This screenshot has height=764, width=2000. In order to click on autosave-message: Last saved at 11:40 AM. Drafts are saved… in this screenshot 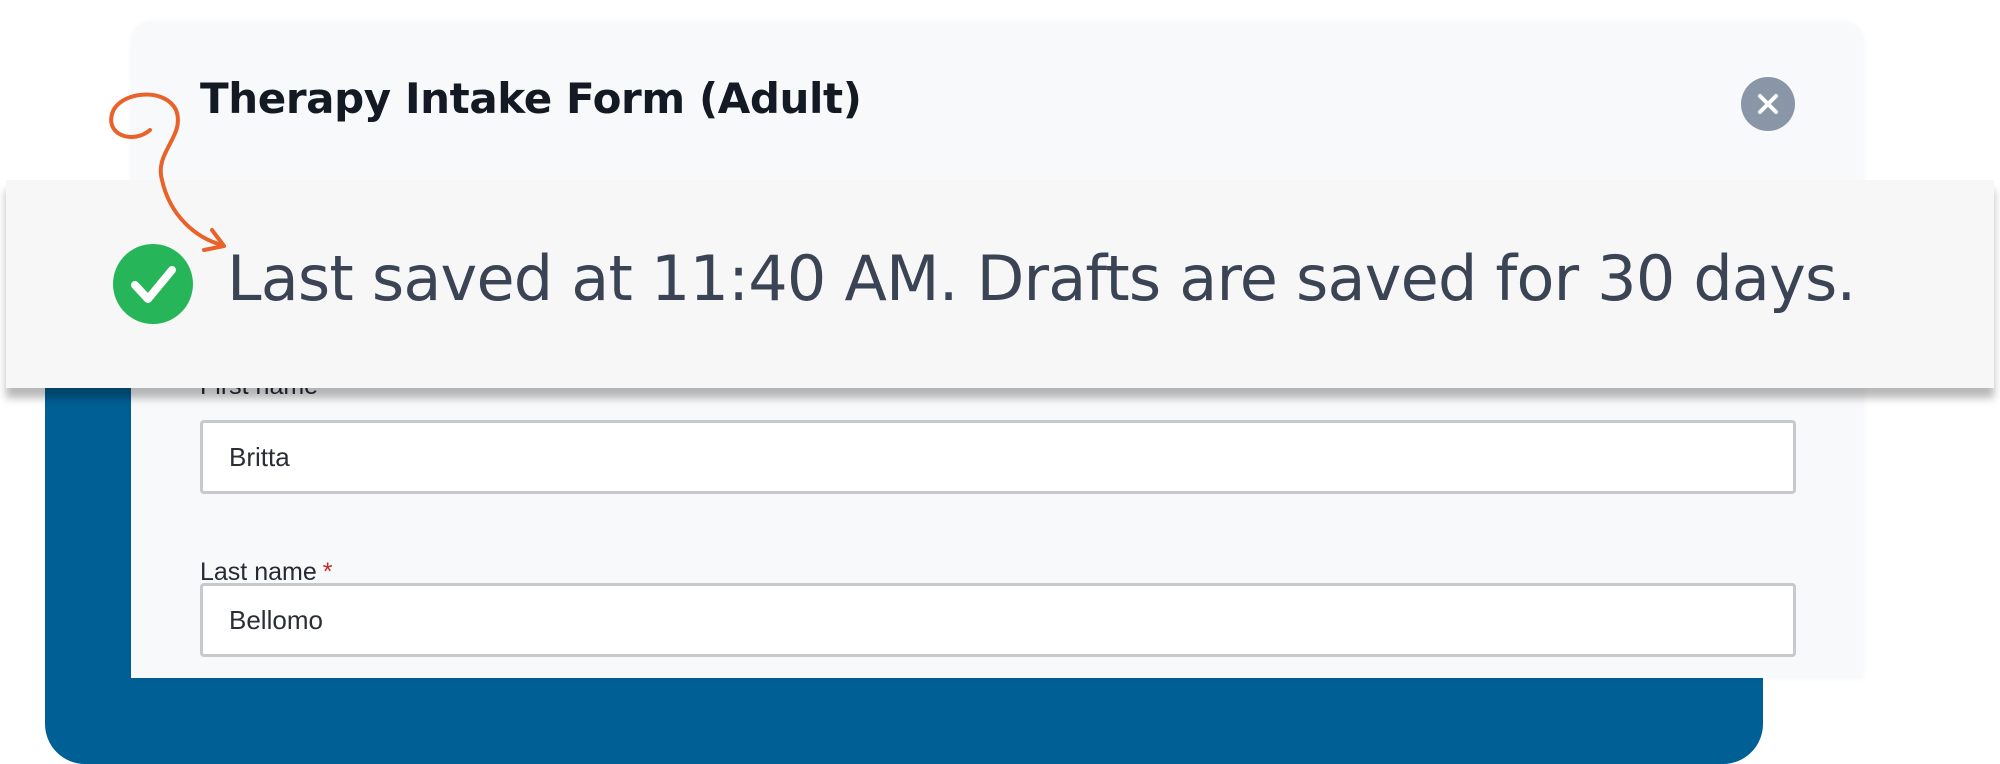, I will do `click(1041, 278)`.